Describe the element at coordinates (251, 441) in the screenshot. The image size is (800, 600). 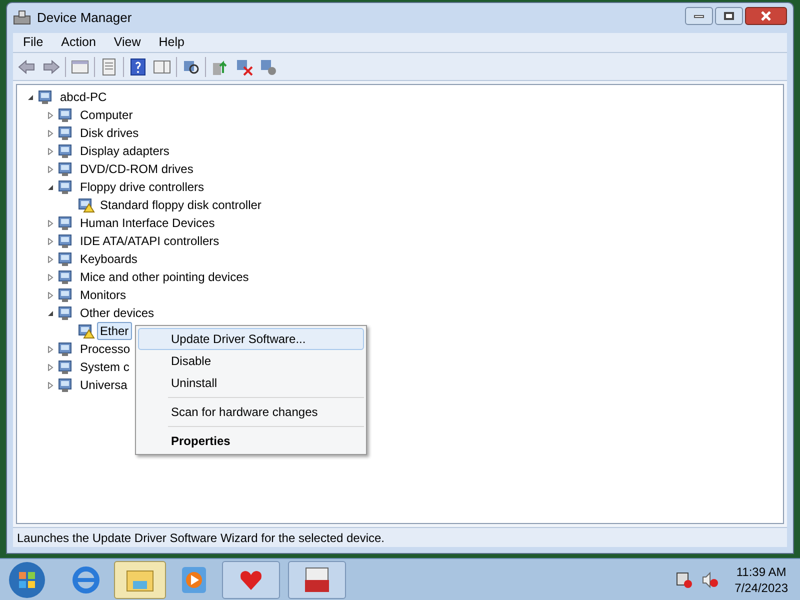
I see `context-menu-item: Properties` at that location.